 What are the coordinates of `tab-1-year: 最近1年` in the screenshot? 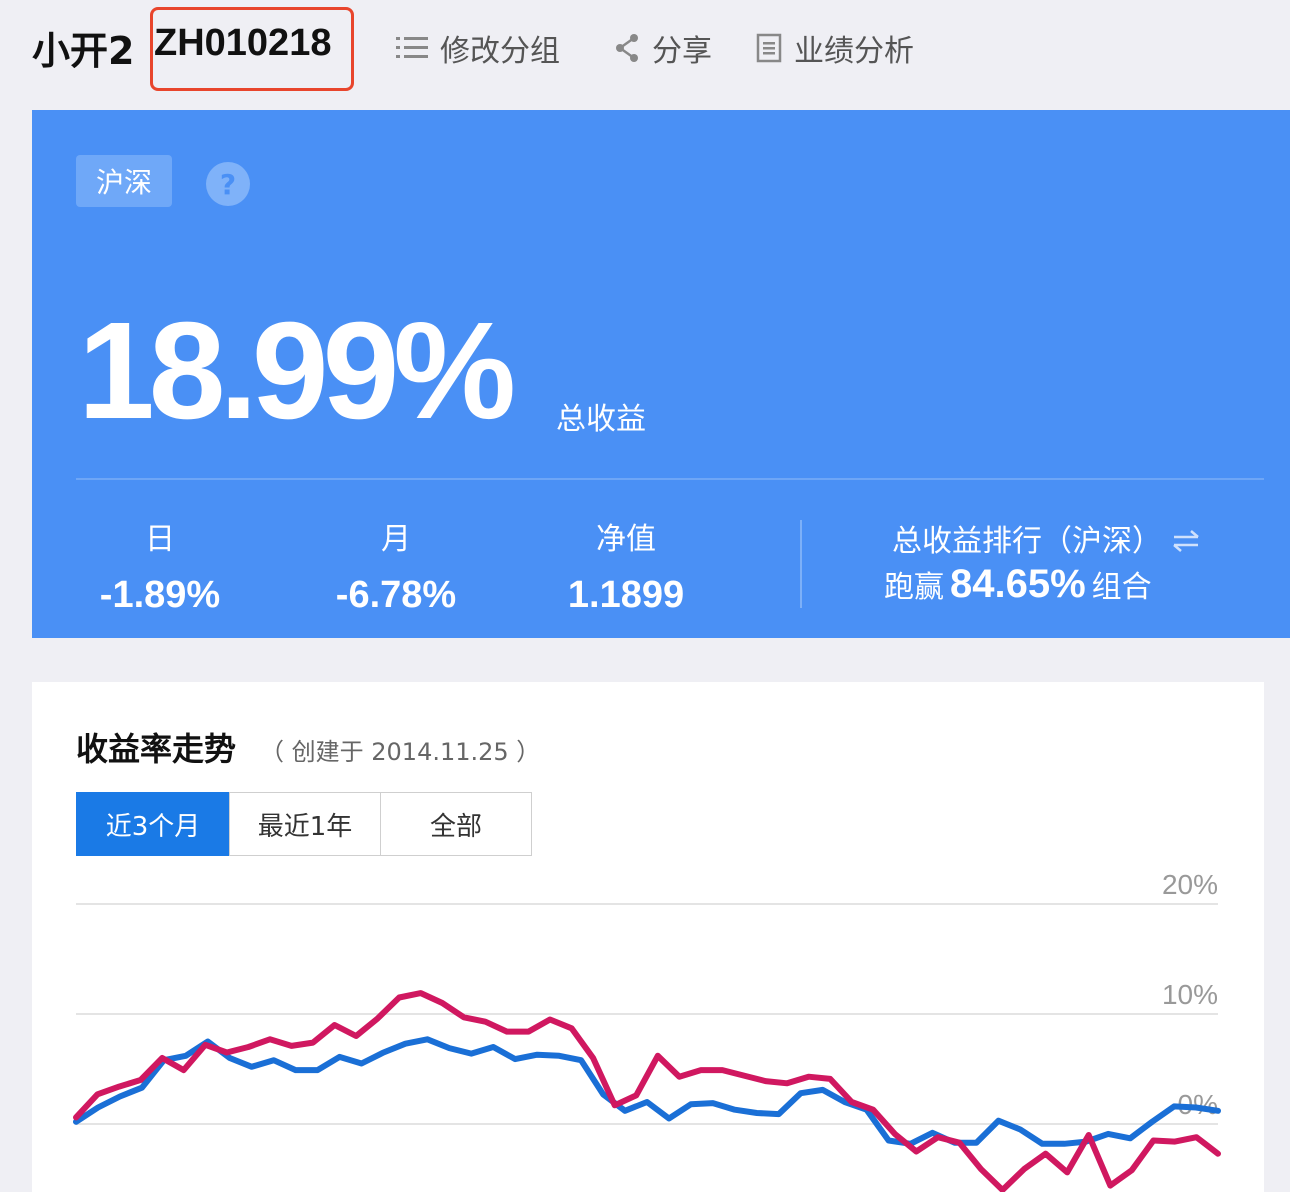 It's located at (305, 824).